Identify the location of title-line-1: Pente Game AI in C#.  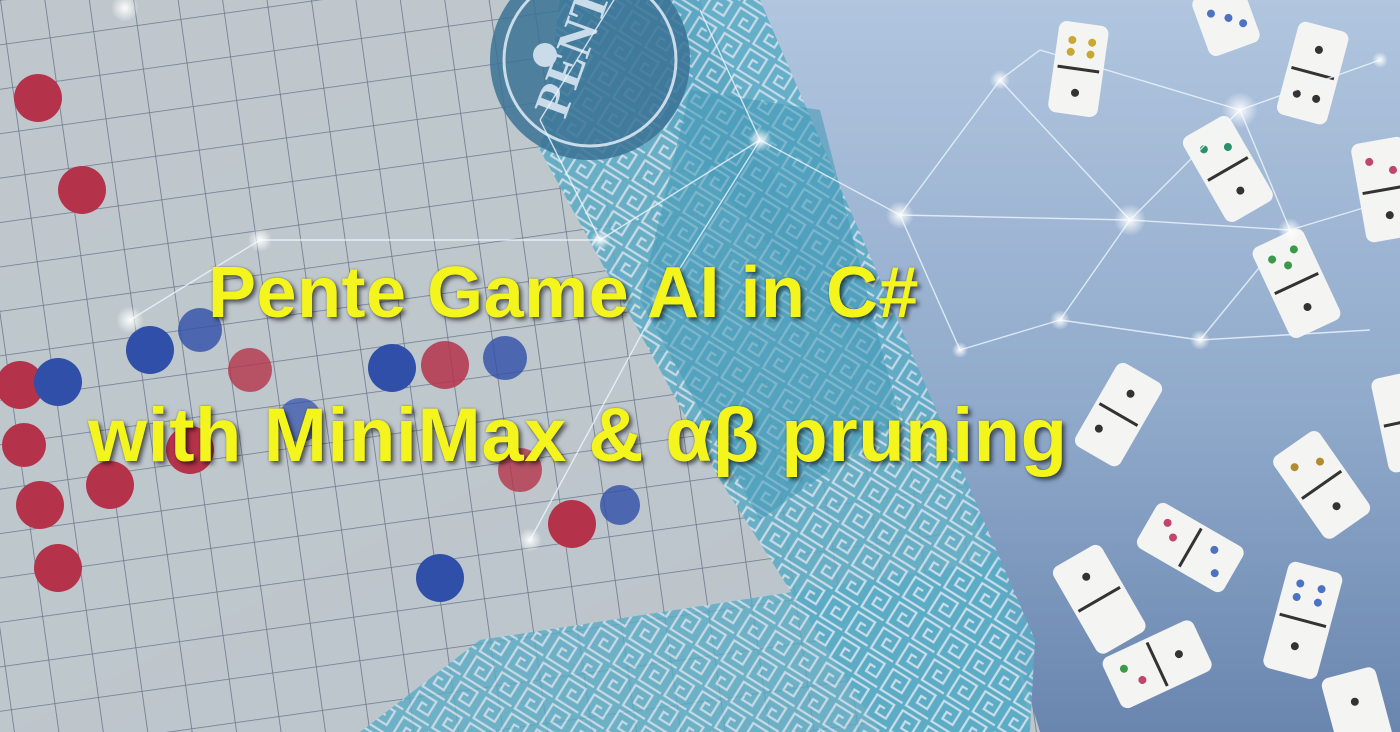
(564, 293).